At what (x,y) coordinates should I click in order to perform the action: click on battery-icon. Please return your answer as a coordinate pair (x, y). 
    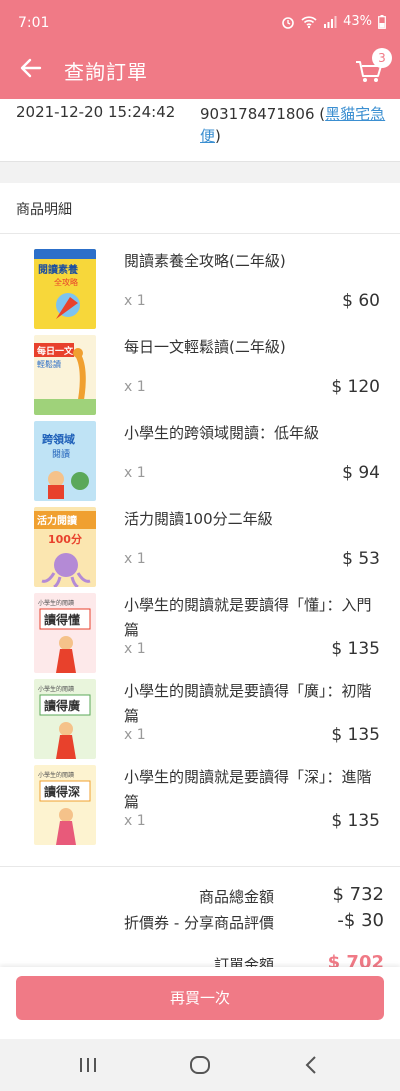
    Looking at the image, I should click on (382, 21).